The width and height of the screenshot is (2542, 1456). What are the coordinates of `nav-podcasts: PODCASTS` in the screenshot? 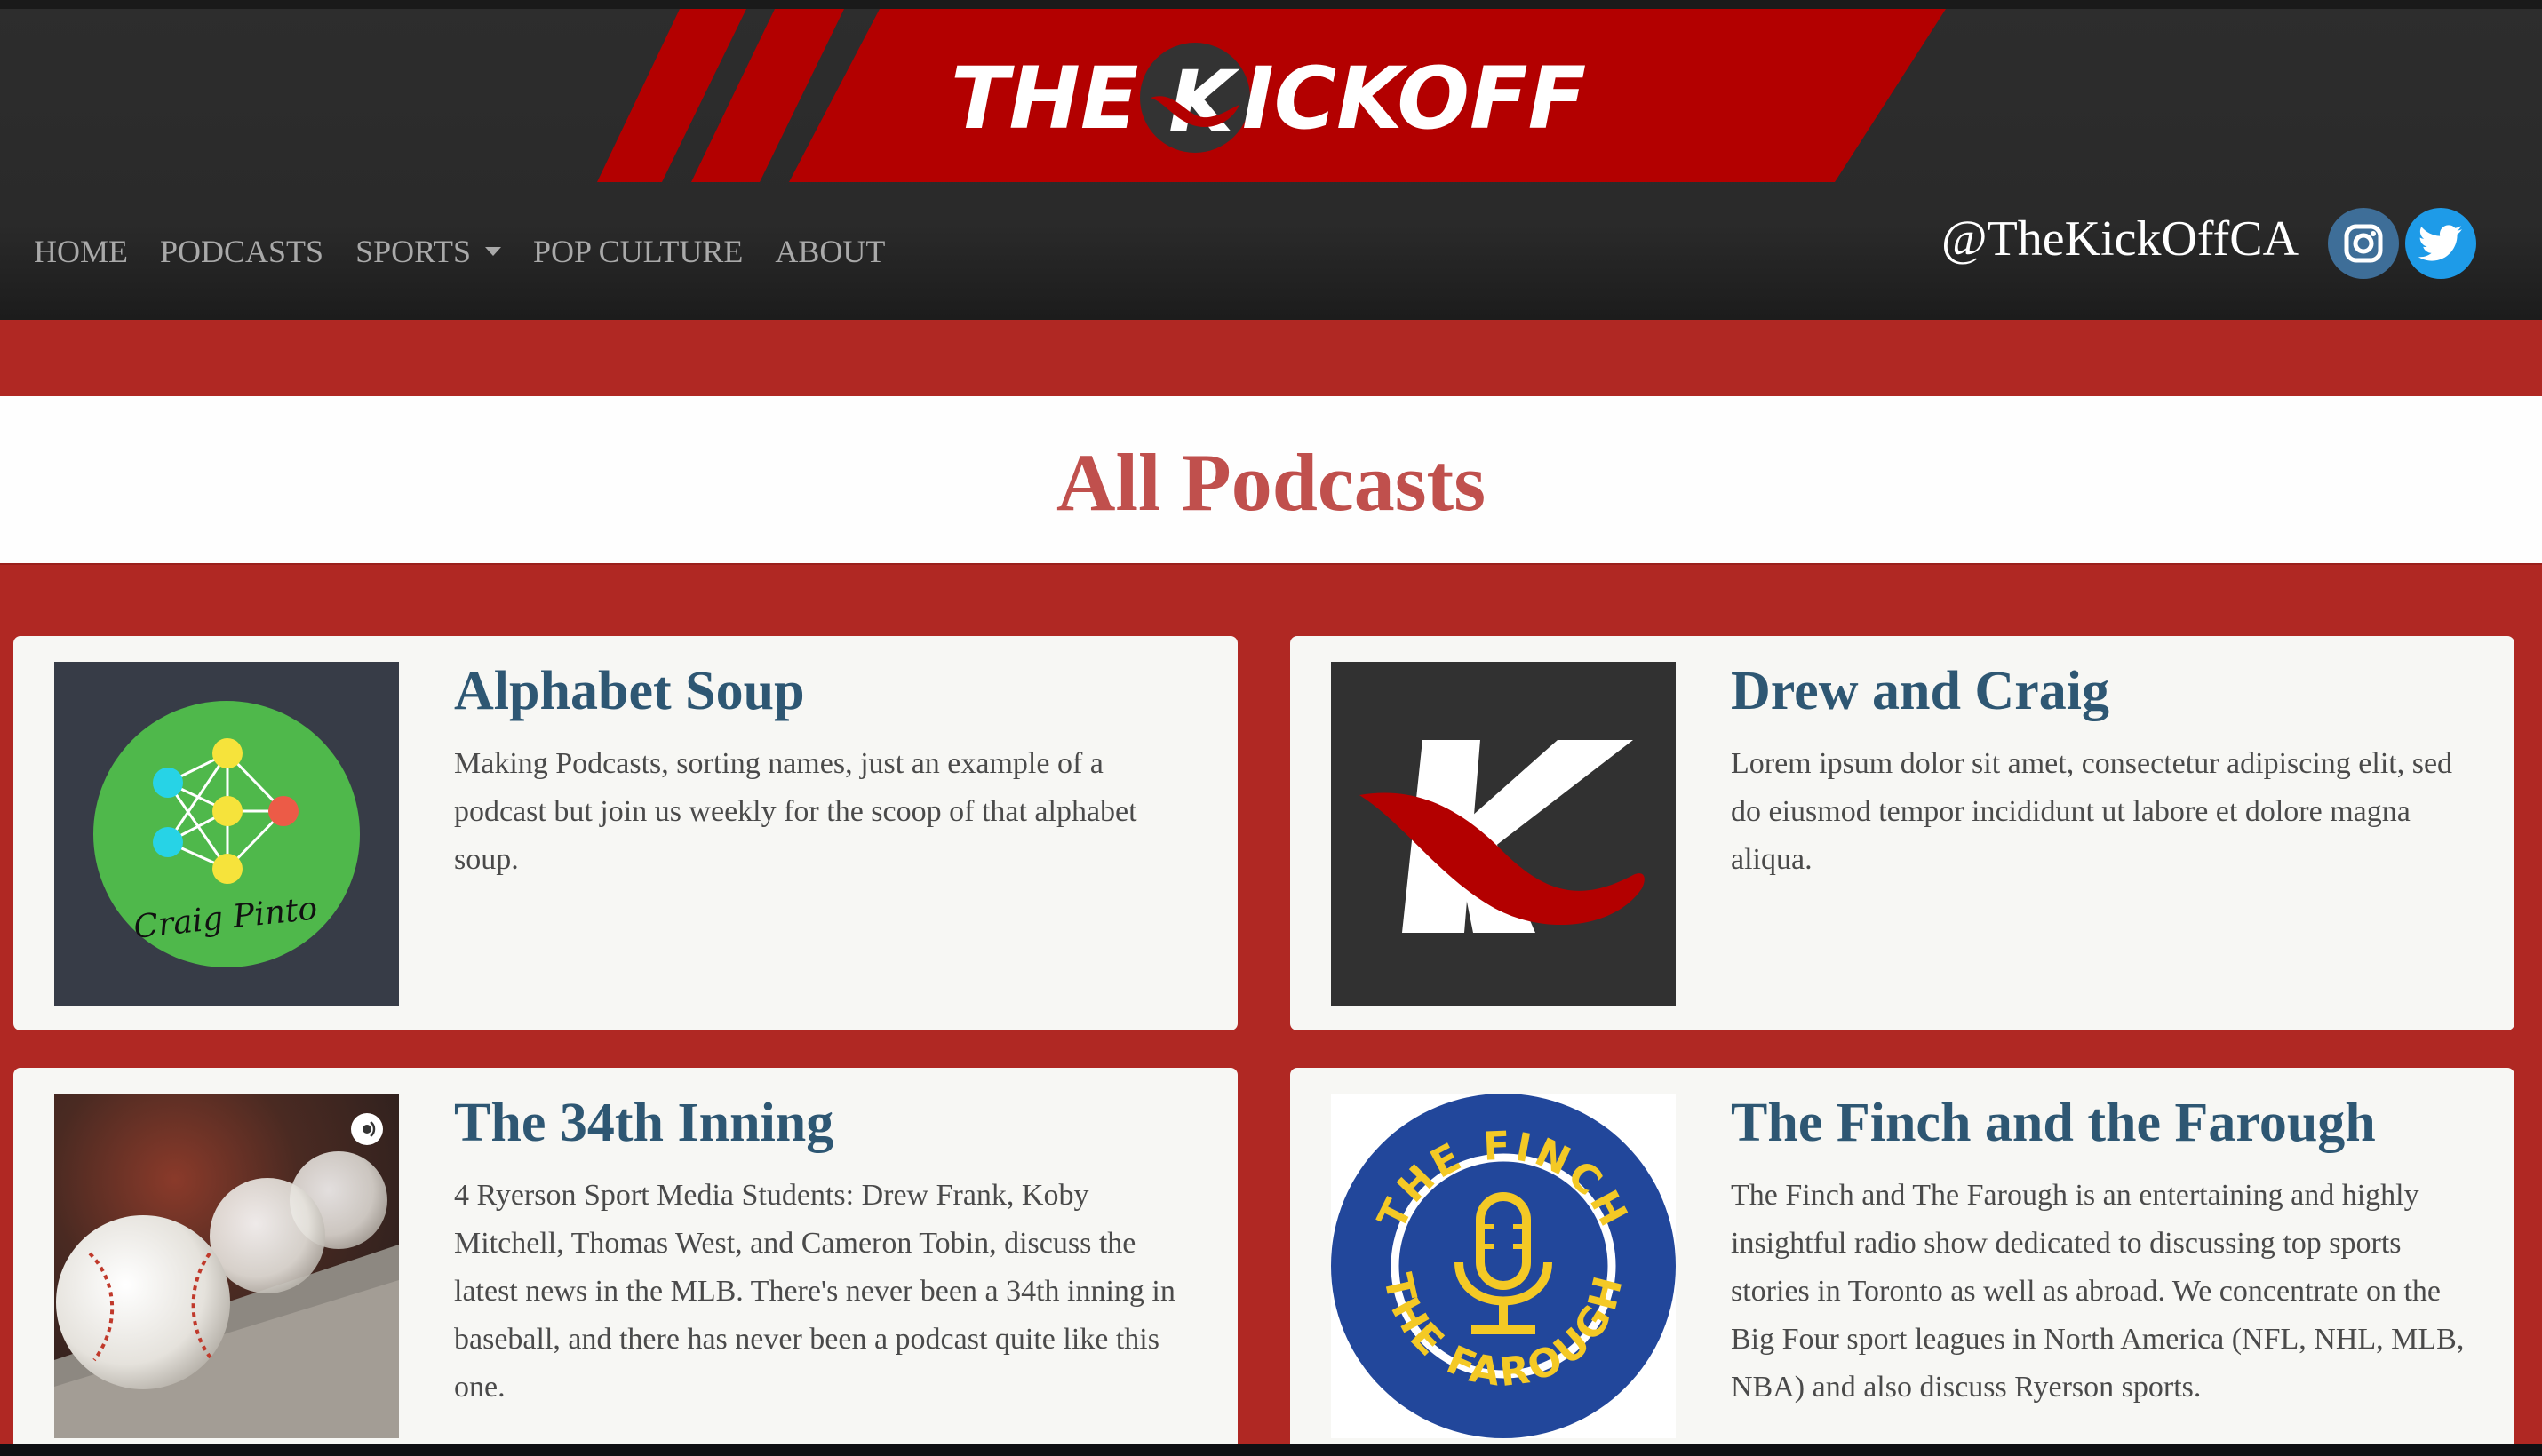 It's located at (241, 251).